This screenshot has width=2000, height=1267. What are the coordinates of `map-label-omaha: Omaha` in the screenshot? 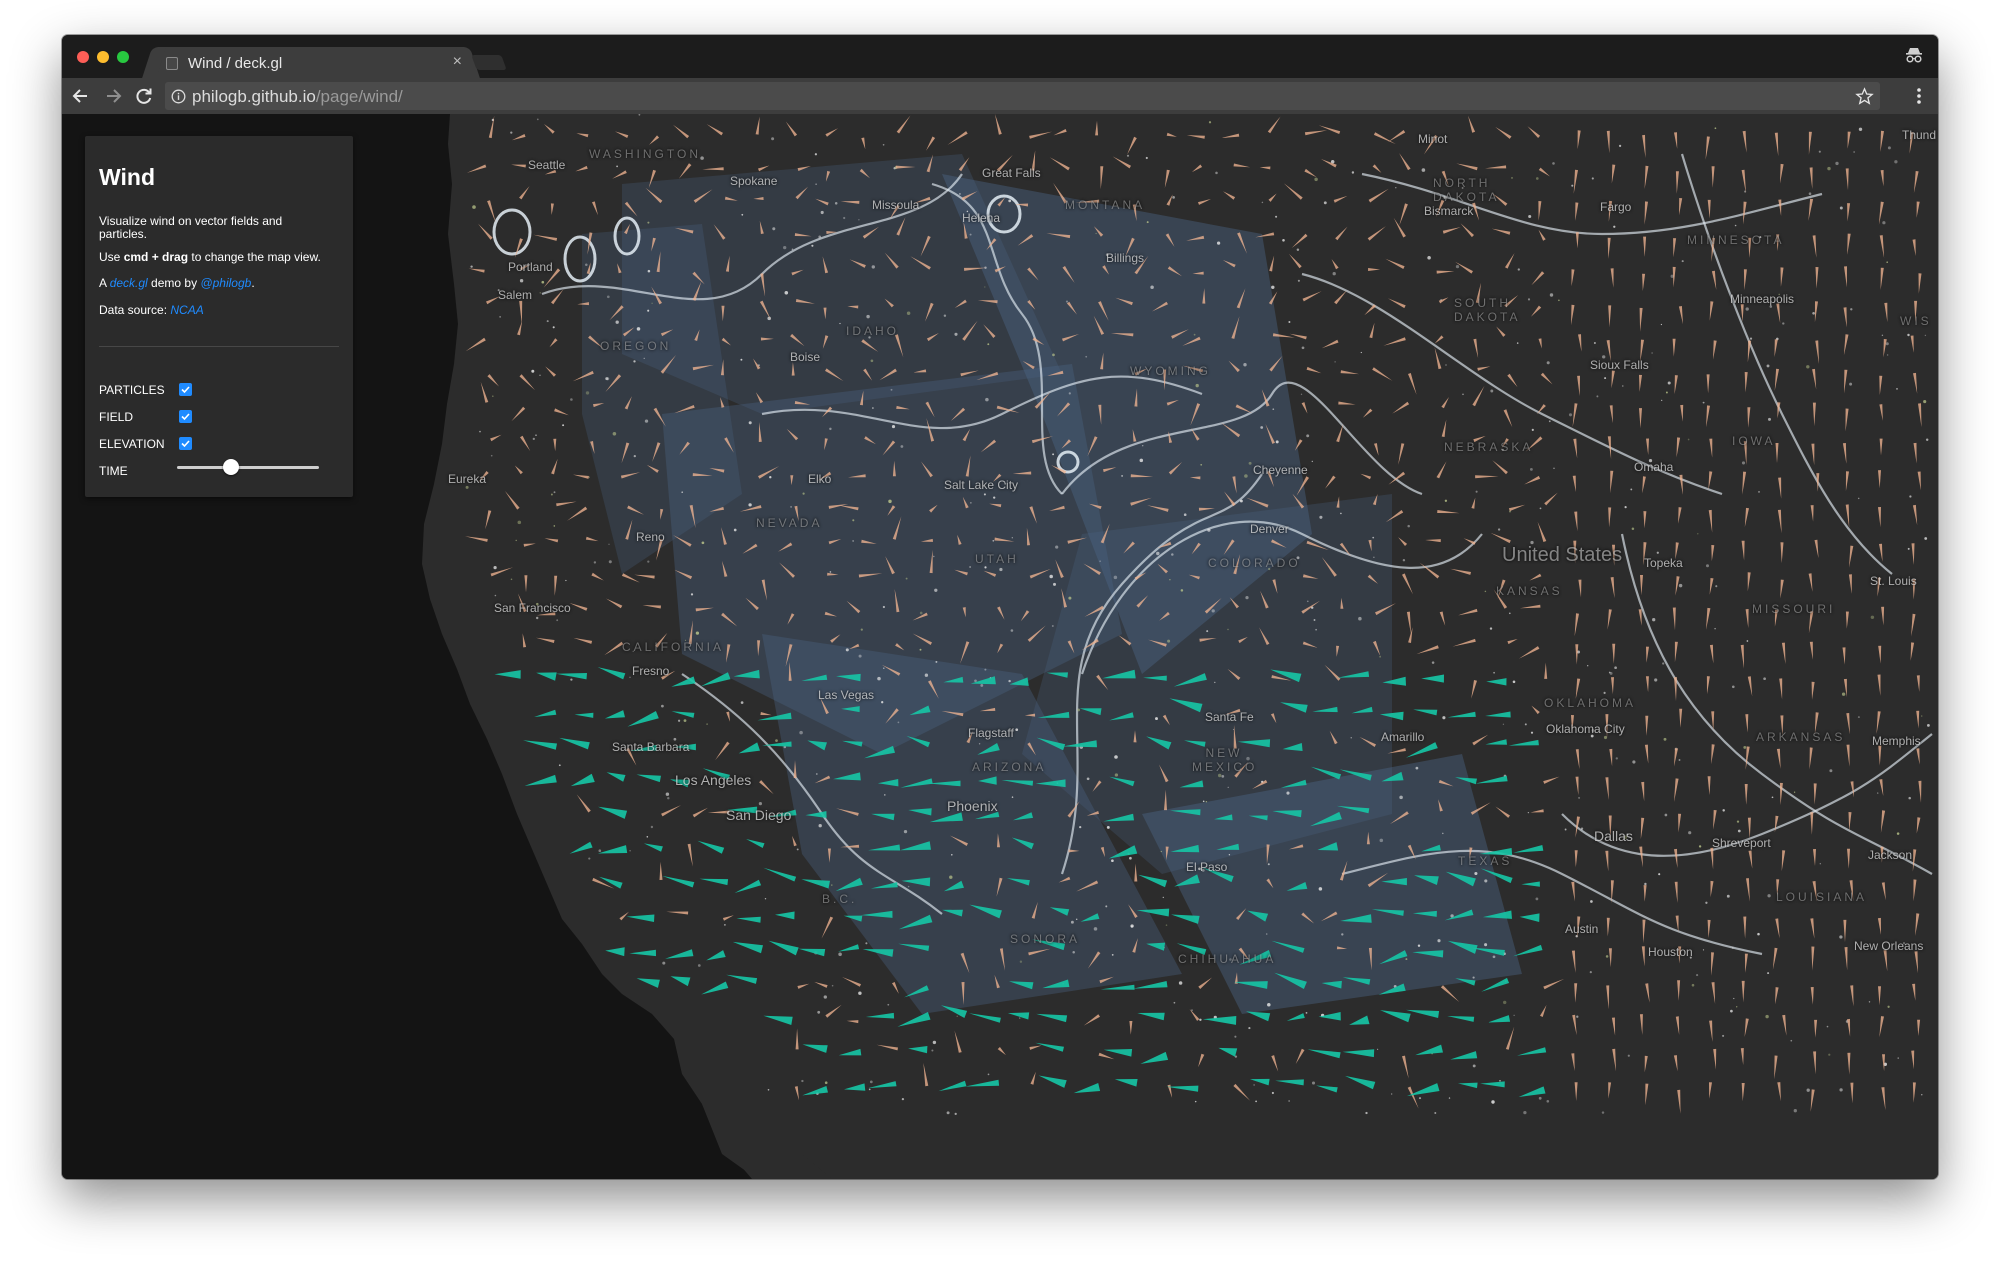 It's located at (1654, 467).